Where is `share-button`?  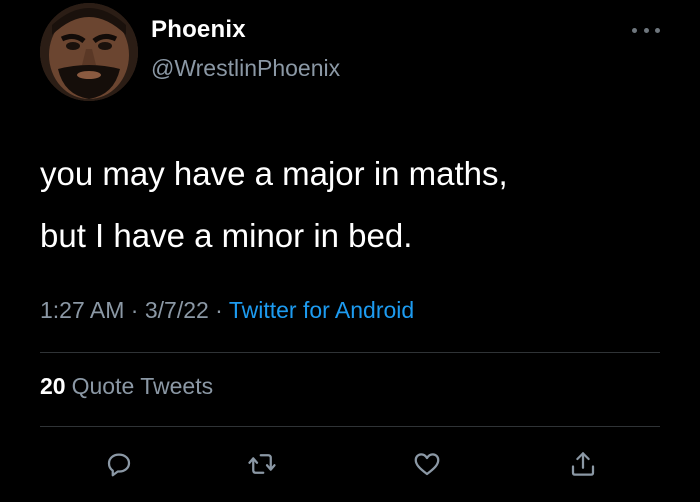
share-button is located at coordinates (583, 464).